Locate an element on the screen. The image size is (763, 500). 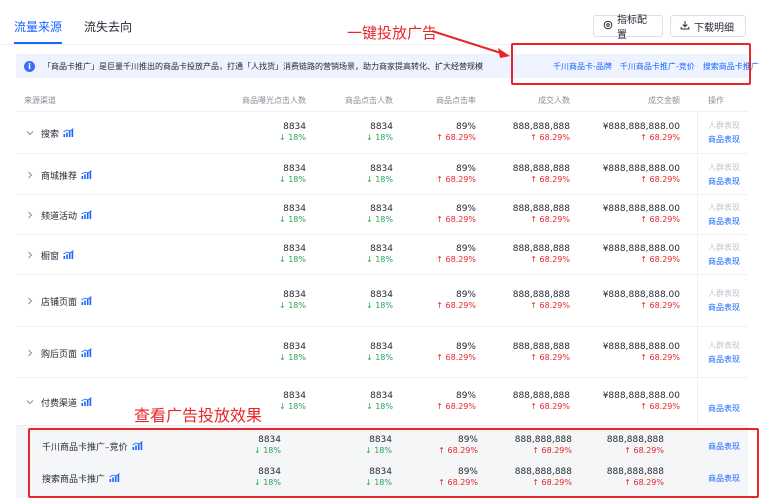
row-name-text: 橱窗 is located at coordinates (50, 257).